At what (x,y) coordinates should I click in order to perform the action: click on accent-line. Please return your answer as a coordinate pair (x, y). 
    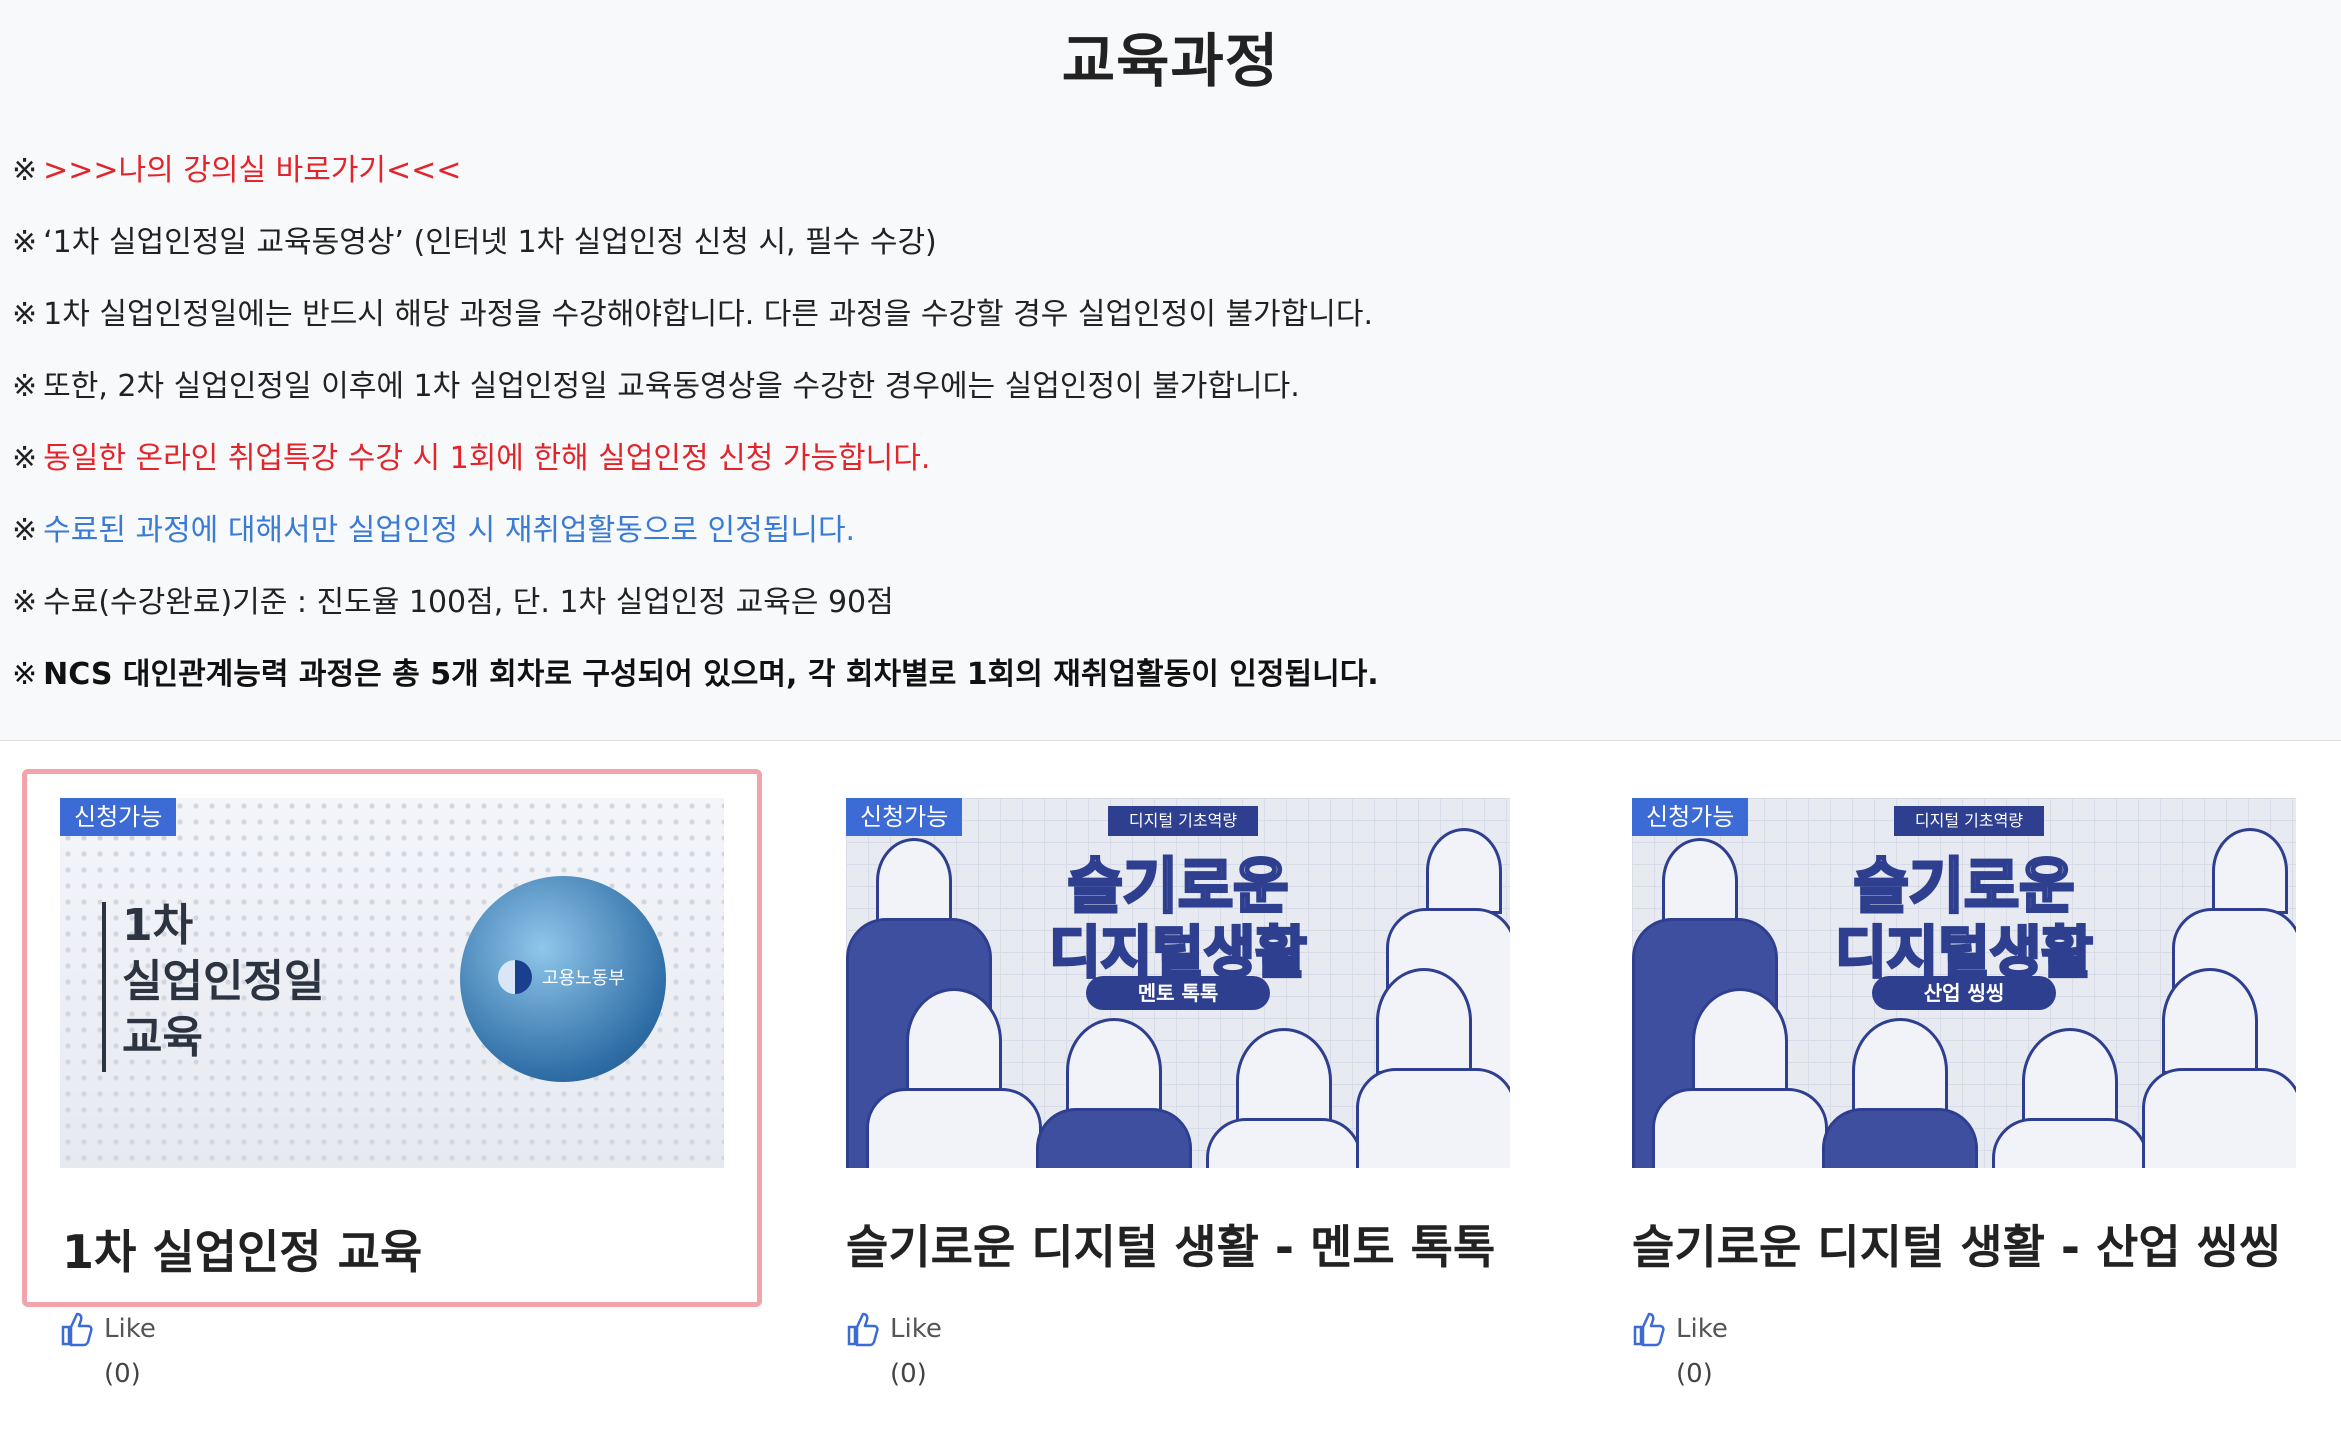
    Looking at the image, I should click on (104, 987).